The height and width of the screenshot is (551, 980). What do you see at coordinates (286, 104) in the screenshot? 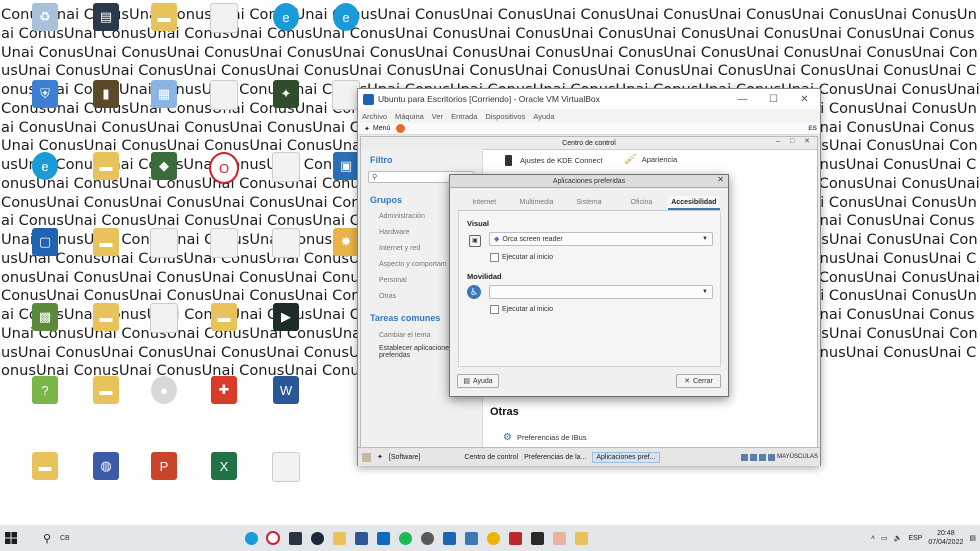
I see `game-icon: ✦` at bounding box center [286, 104].